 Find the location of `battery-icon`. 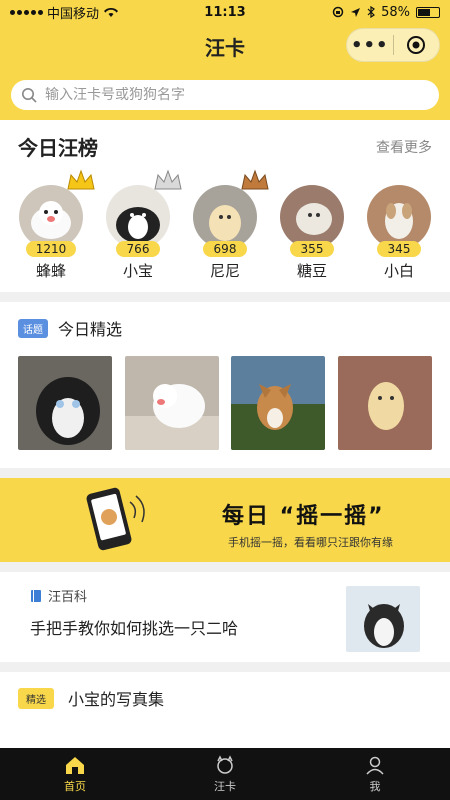

battery-icon is located at coordinates (427, 12).